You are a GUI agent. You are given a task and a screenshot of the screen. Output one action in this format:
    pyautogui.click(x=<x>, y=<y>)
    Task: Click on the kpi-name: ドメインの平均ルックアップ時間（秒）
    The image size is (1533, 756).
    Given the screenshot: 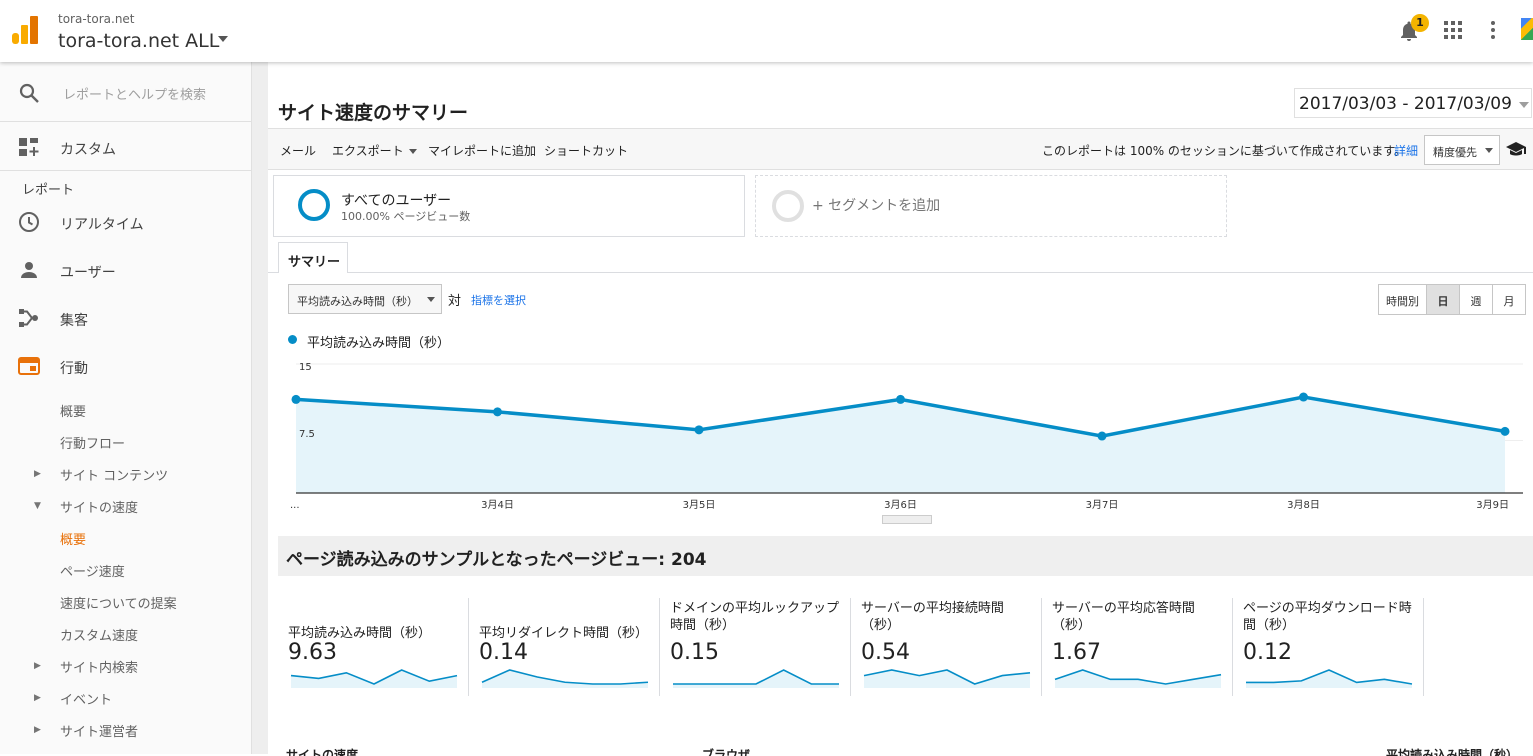 What is the action you would take?
    pyautogui.click(x=755, y=617)
    